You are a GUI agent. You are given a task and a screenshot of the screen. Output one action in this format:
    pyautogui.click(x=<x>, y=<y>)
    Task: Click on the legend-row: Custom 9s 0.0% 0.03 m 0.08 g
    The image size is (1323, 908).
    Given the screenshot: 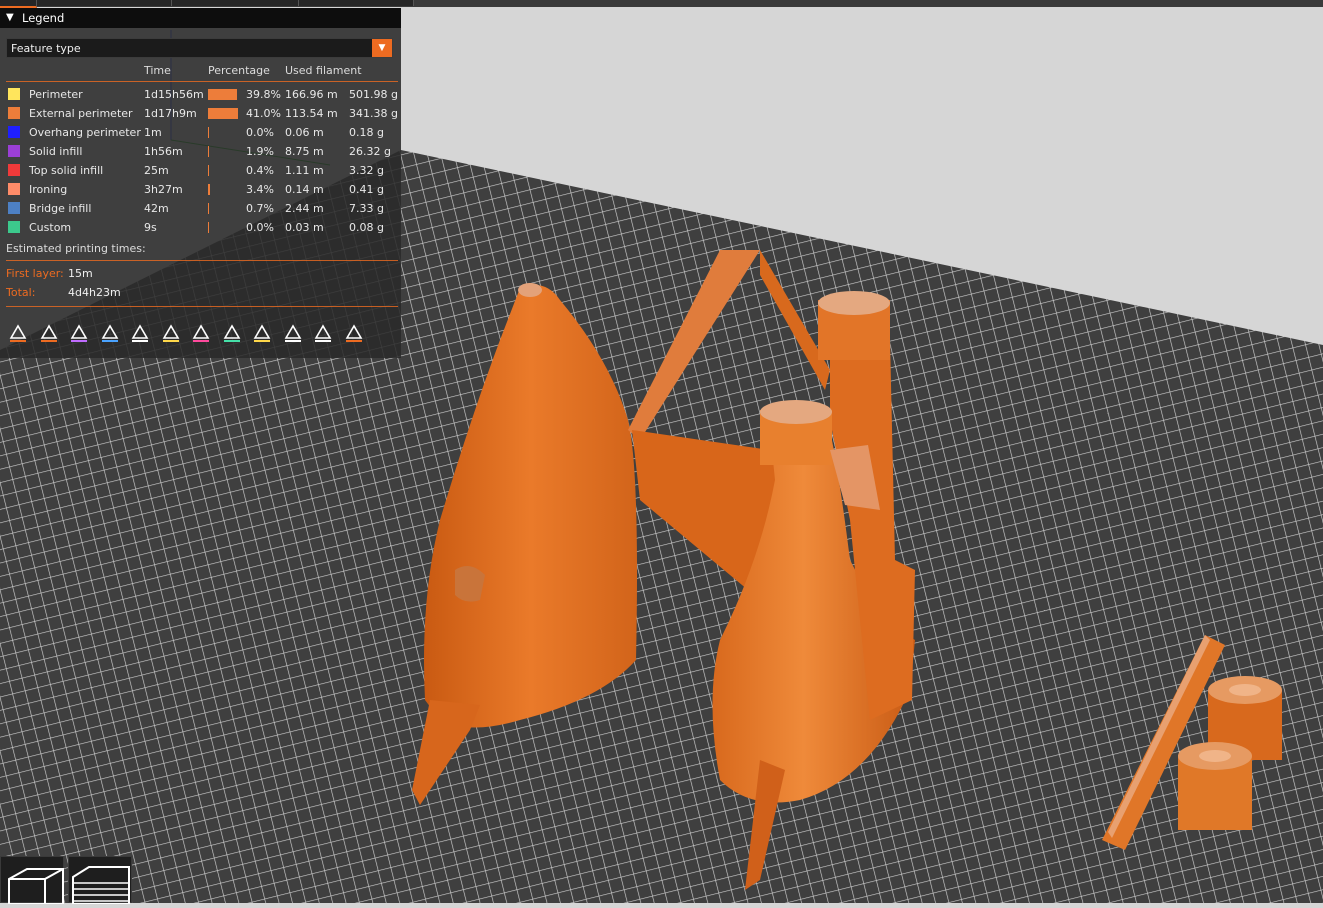 What is the action you would take?
    pyautogui.click(x=200, y=227)
    